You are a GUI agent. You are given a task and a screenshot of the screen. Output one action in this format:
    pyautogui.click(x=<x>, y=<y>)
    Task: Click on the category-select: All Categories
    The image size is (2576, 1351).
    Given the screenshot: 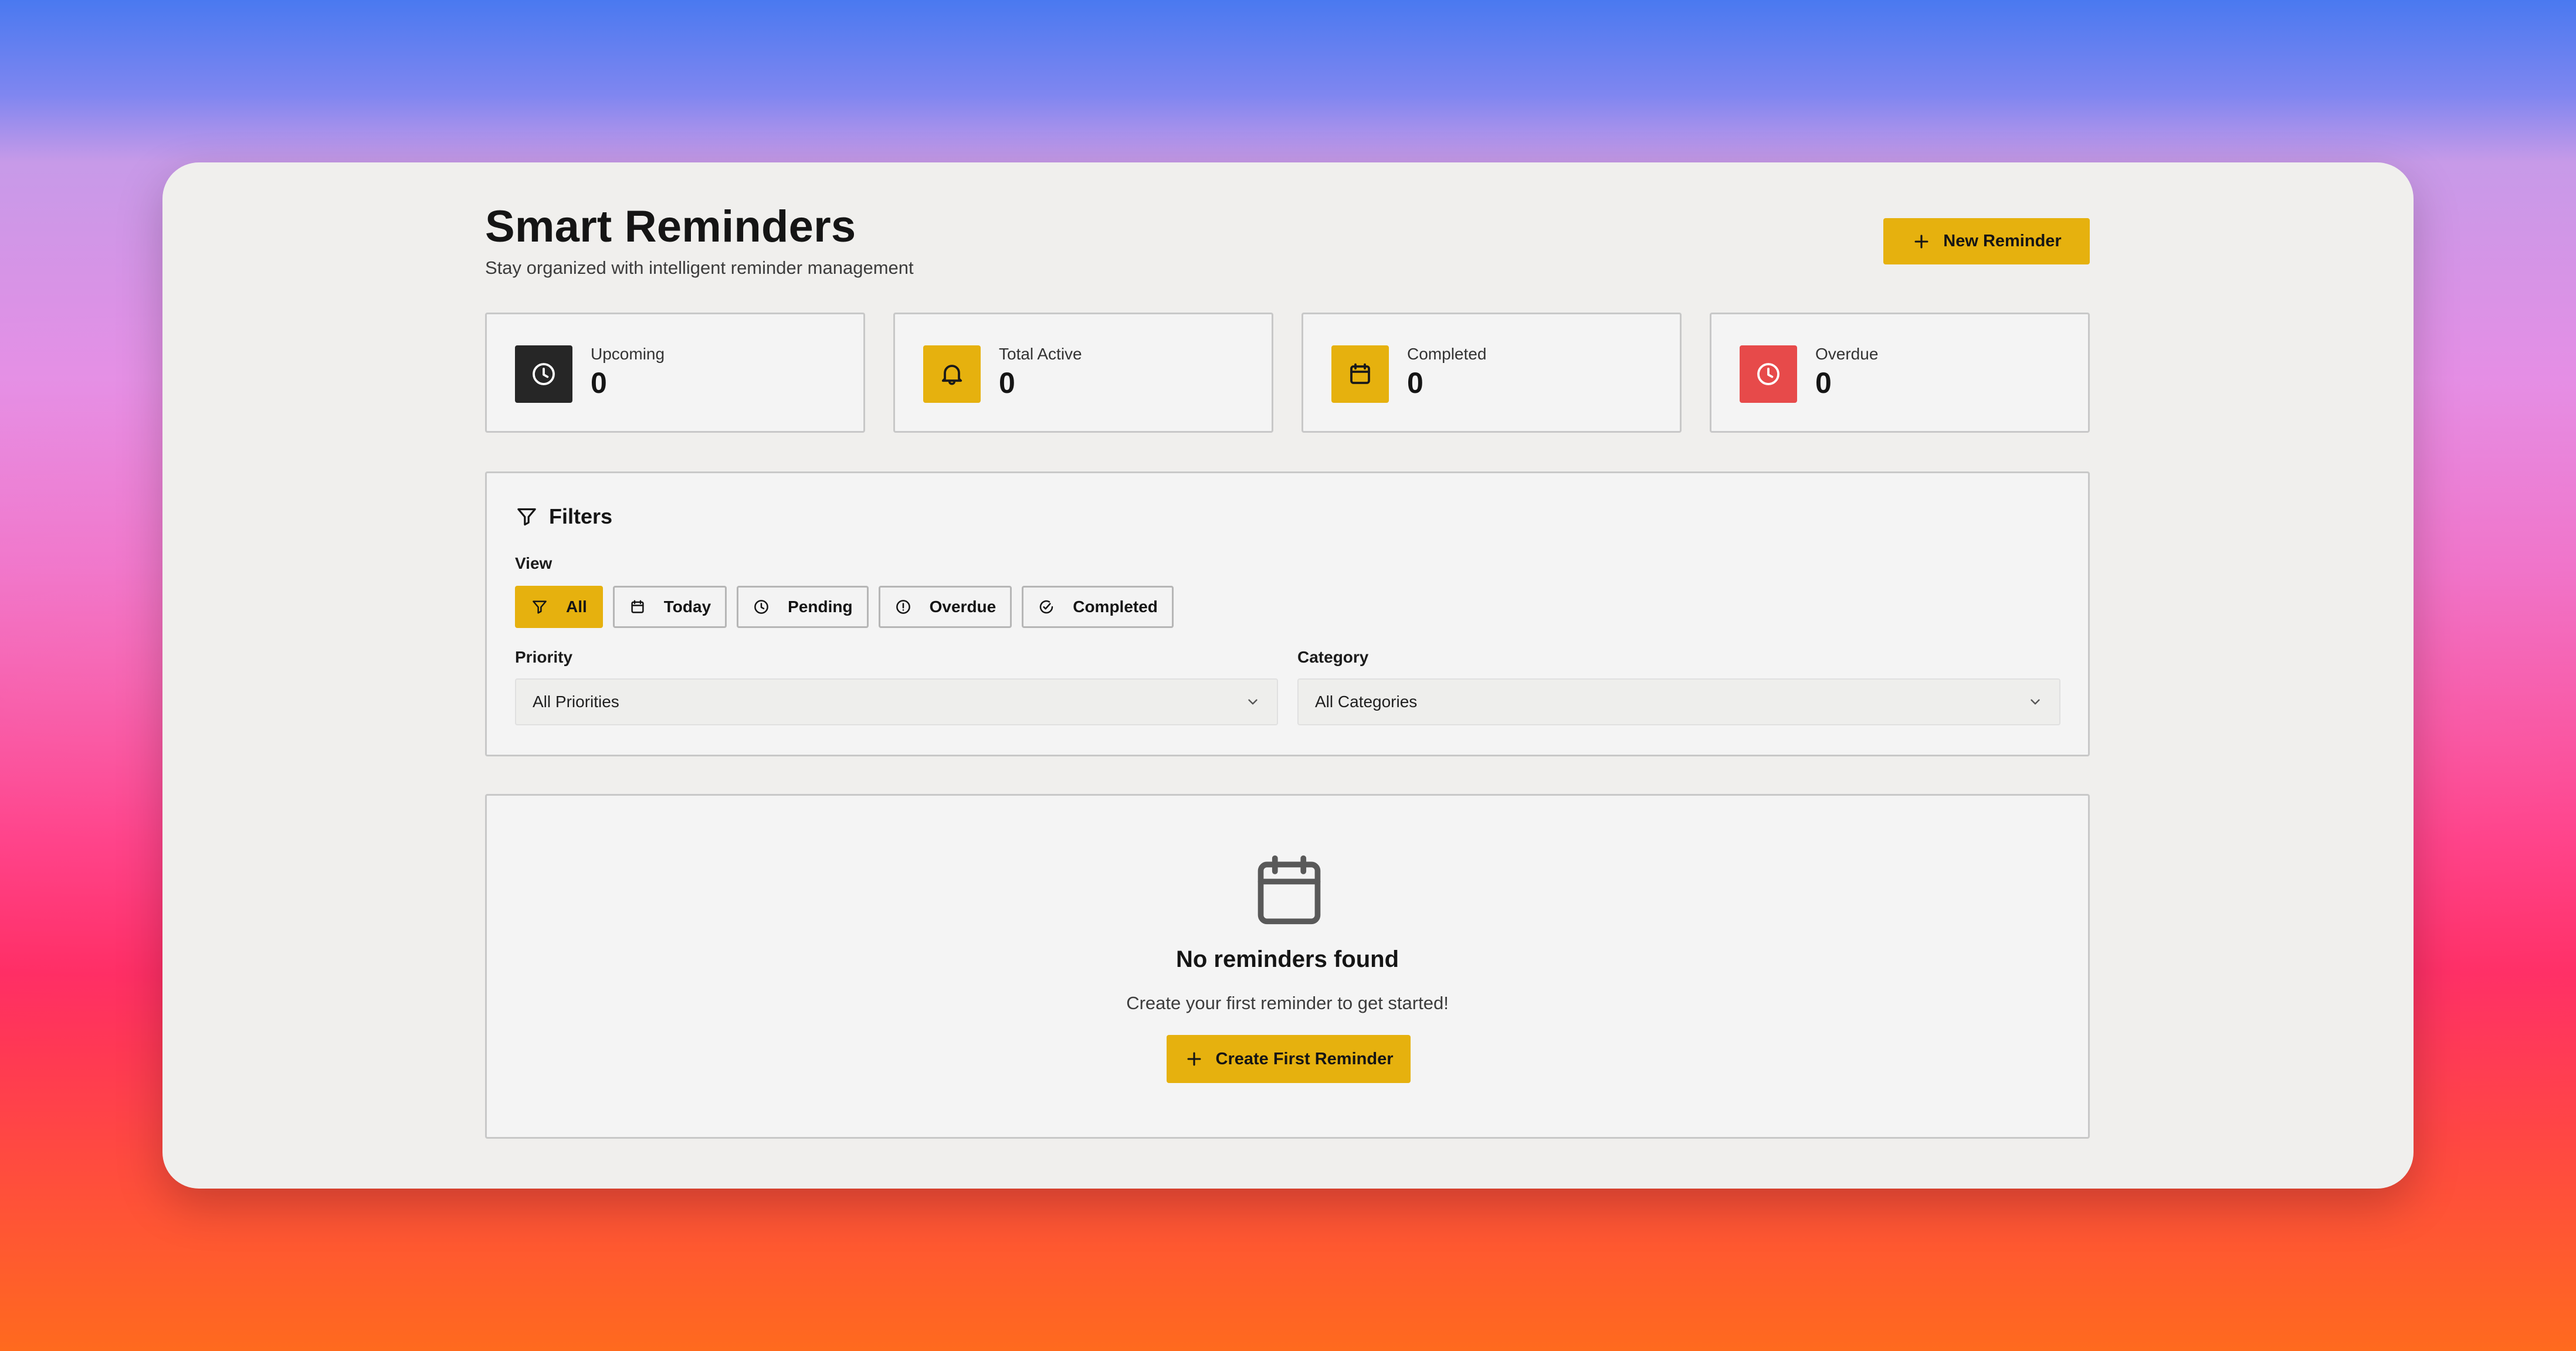 What is the action you would take?
    pyautogui.click(x=1679, y=701)
    